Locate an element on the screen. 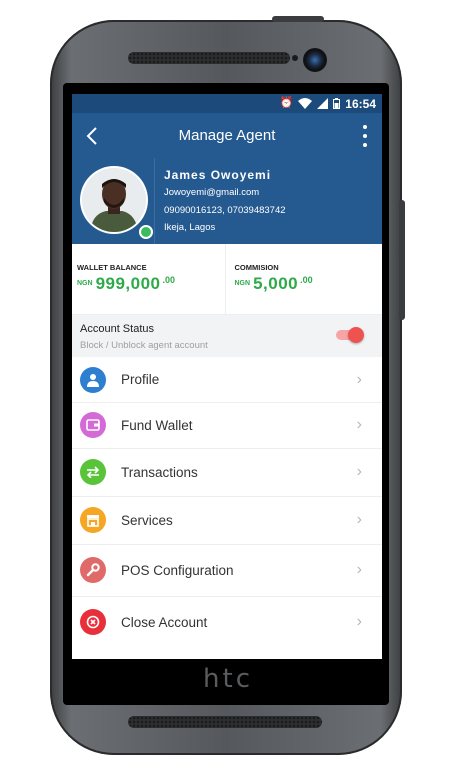 This screenshot has width=451, height=780. wallet-balance-card: WALLET BALANCE NGN 999,000 .00 is located at coordinates (148, 279).